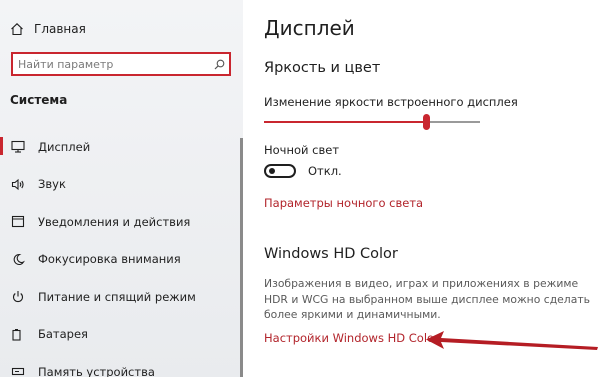  I want to click on sidebar-item-power-sleep: Питание и спящий режим, so click(120, 297).